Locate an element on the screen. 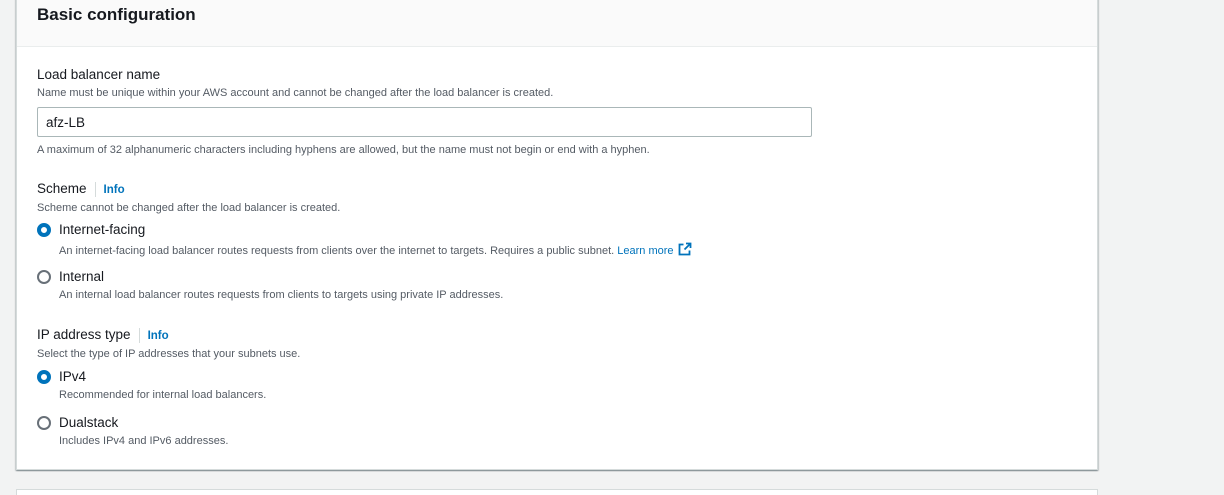 The width and height of the screenshot is (1224, 495). external-link-icon is located at coordinates (685, 251).